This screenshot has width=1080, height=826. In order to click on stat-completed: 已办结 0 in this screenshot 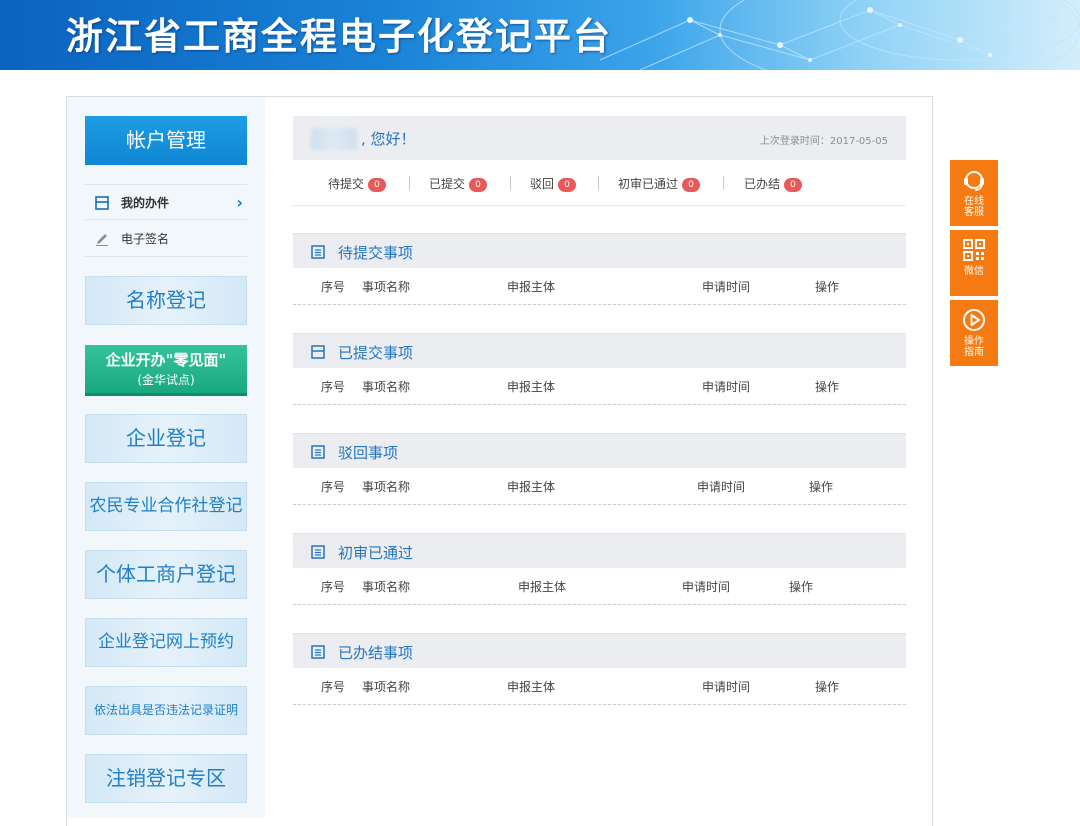, I will do `click(773, 183)`.